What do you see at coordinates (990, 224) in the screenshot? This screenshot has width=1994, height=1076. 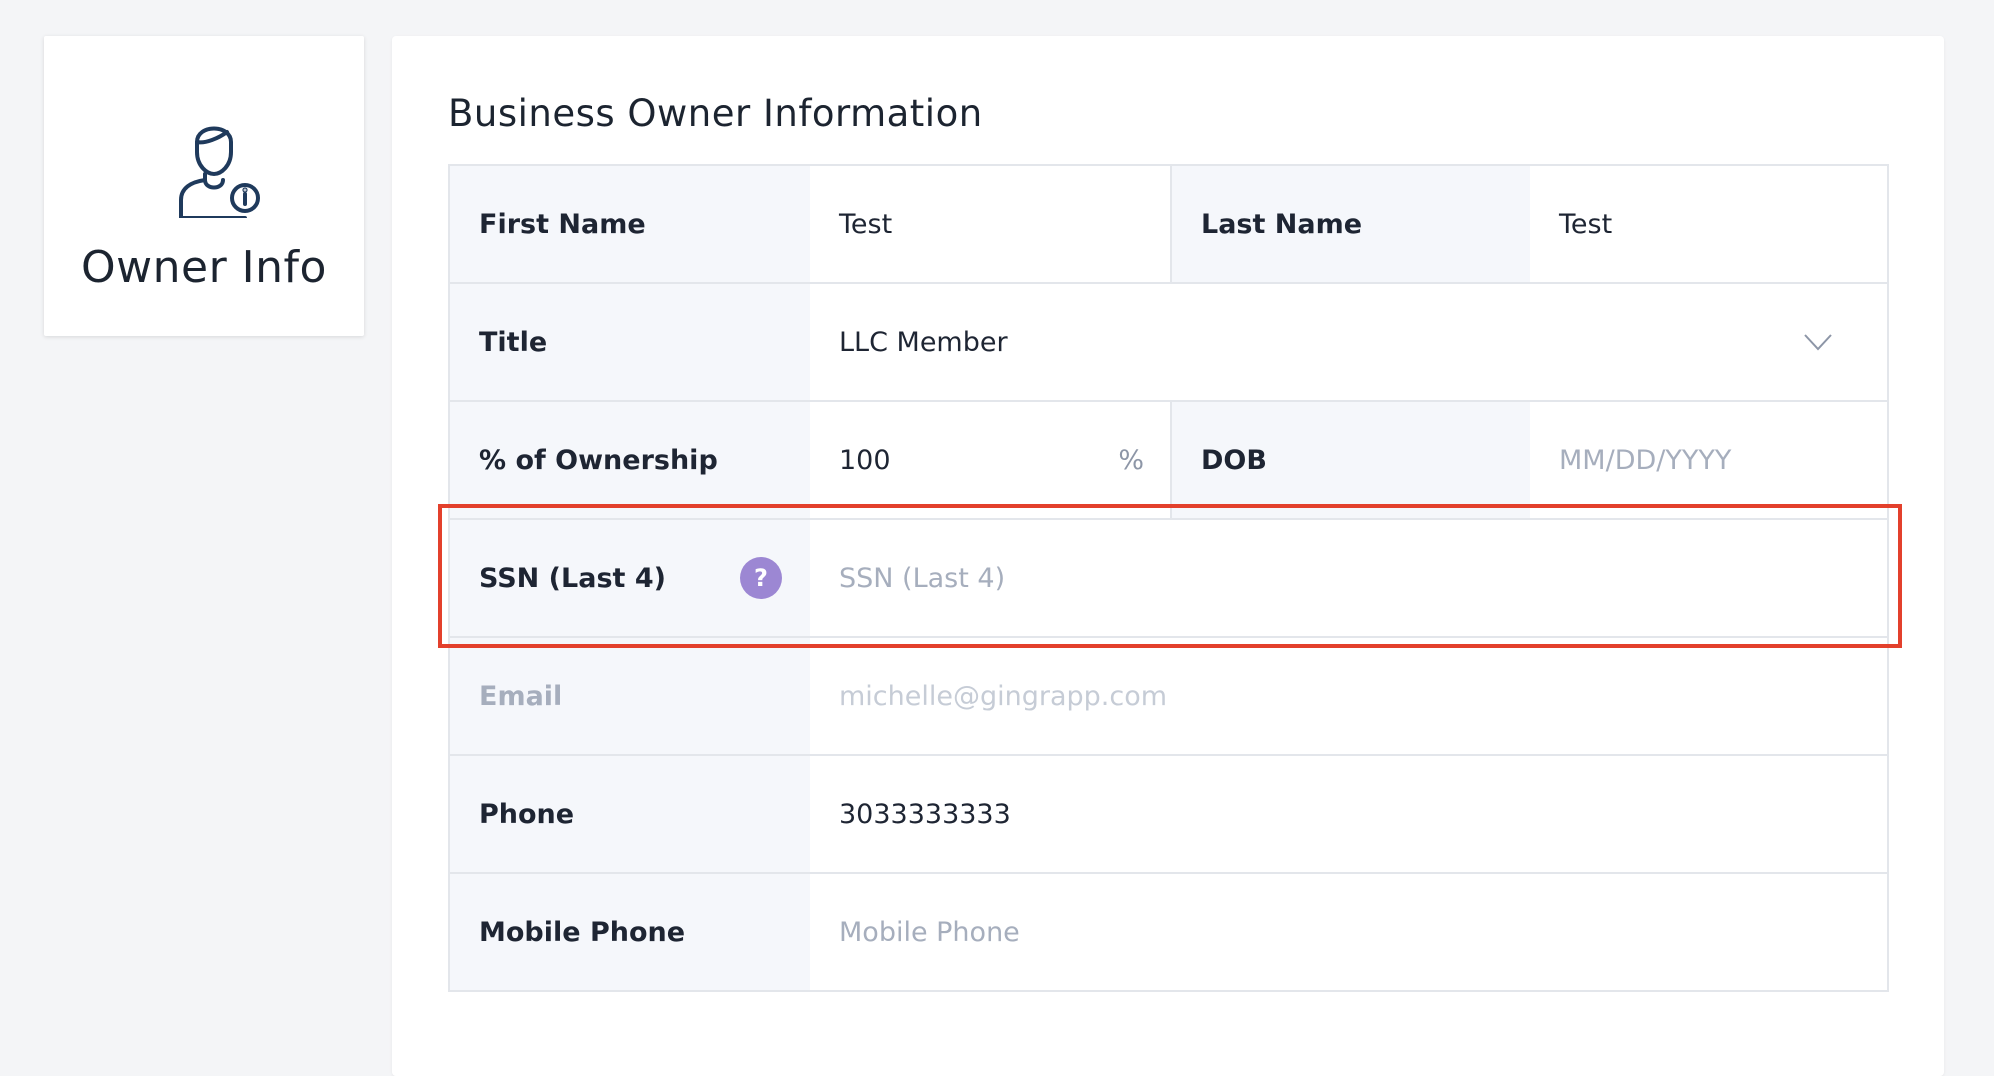 I see `first-name-input: Test` at bounding box center [990, 224].